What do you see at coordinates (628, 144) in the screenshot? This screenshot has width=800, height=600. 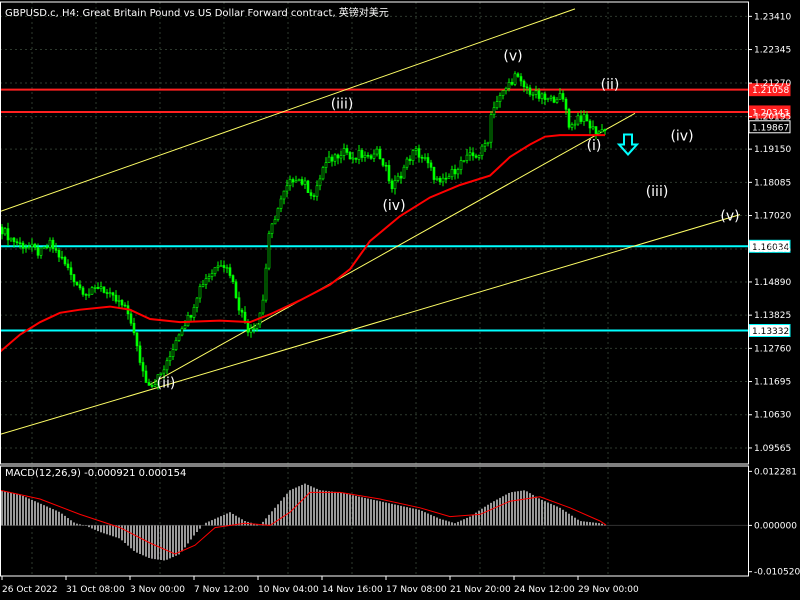 I see `arrow-shape` at bounding box center [628, 144].